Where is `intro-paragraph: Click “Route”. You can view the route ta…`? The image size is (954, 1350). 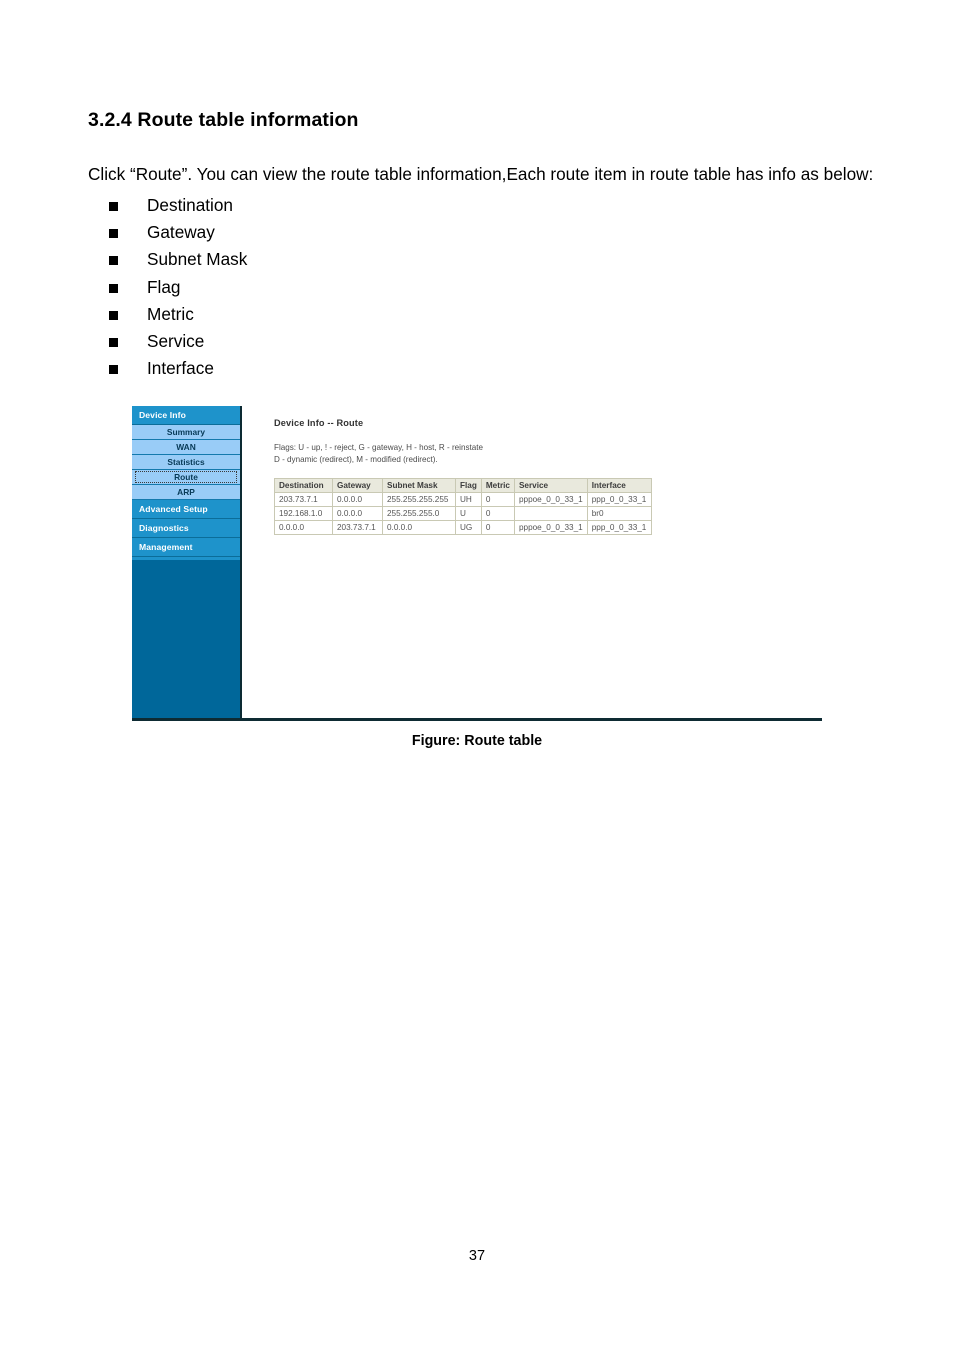
intro-paragraph: Click “Route”. You can view the route ta… is located at coordinates (481, 174).